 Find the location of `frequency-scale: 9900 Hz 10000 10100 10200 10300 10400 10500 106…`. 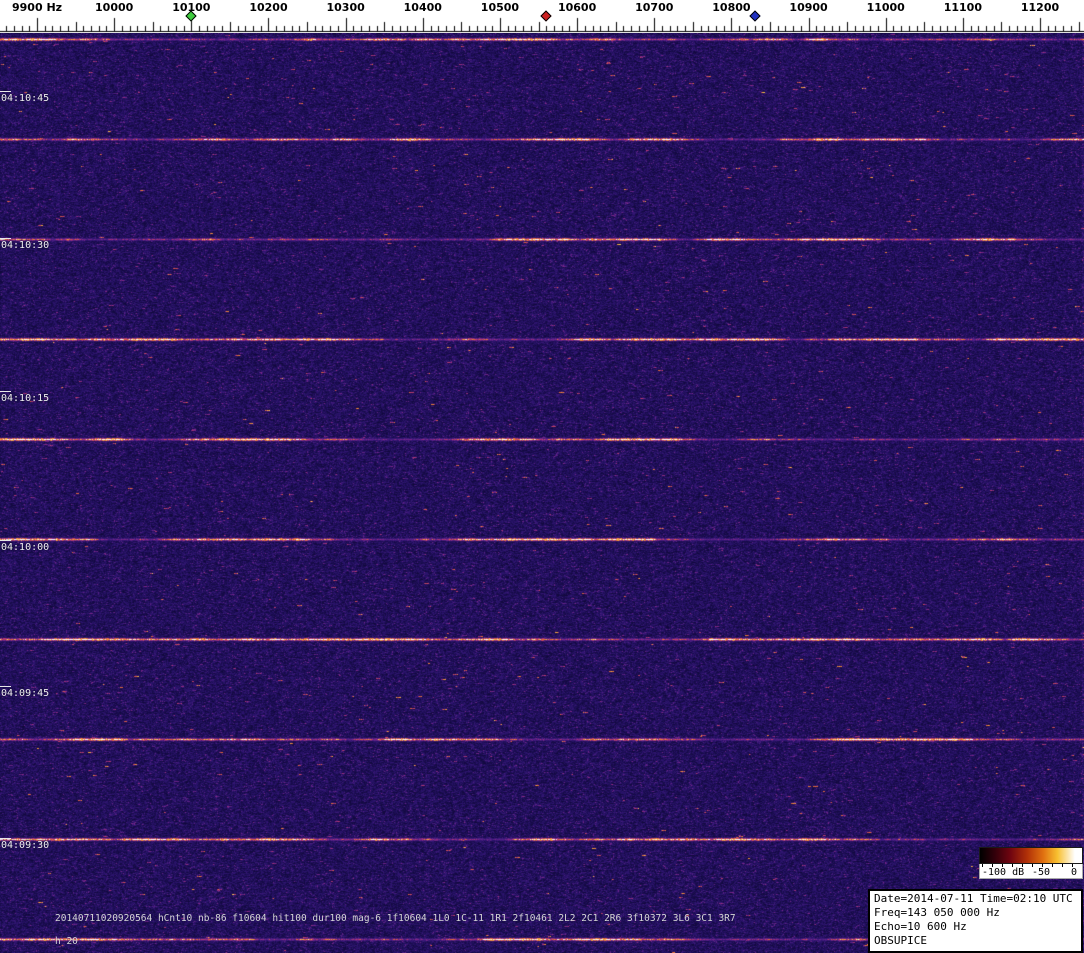

frequency-scale: 9900 Hz 10000 10100 10200 10300 10400 10500 106… is located at coordinates (542, 16).